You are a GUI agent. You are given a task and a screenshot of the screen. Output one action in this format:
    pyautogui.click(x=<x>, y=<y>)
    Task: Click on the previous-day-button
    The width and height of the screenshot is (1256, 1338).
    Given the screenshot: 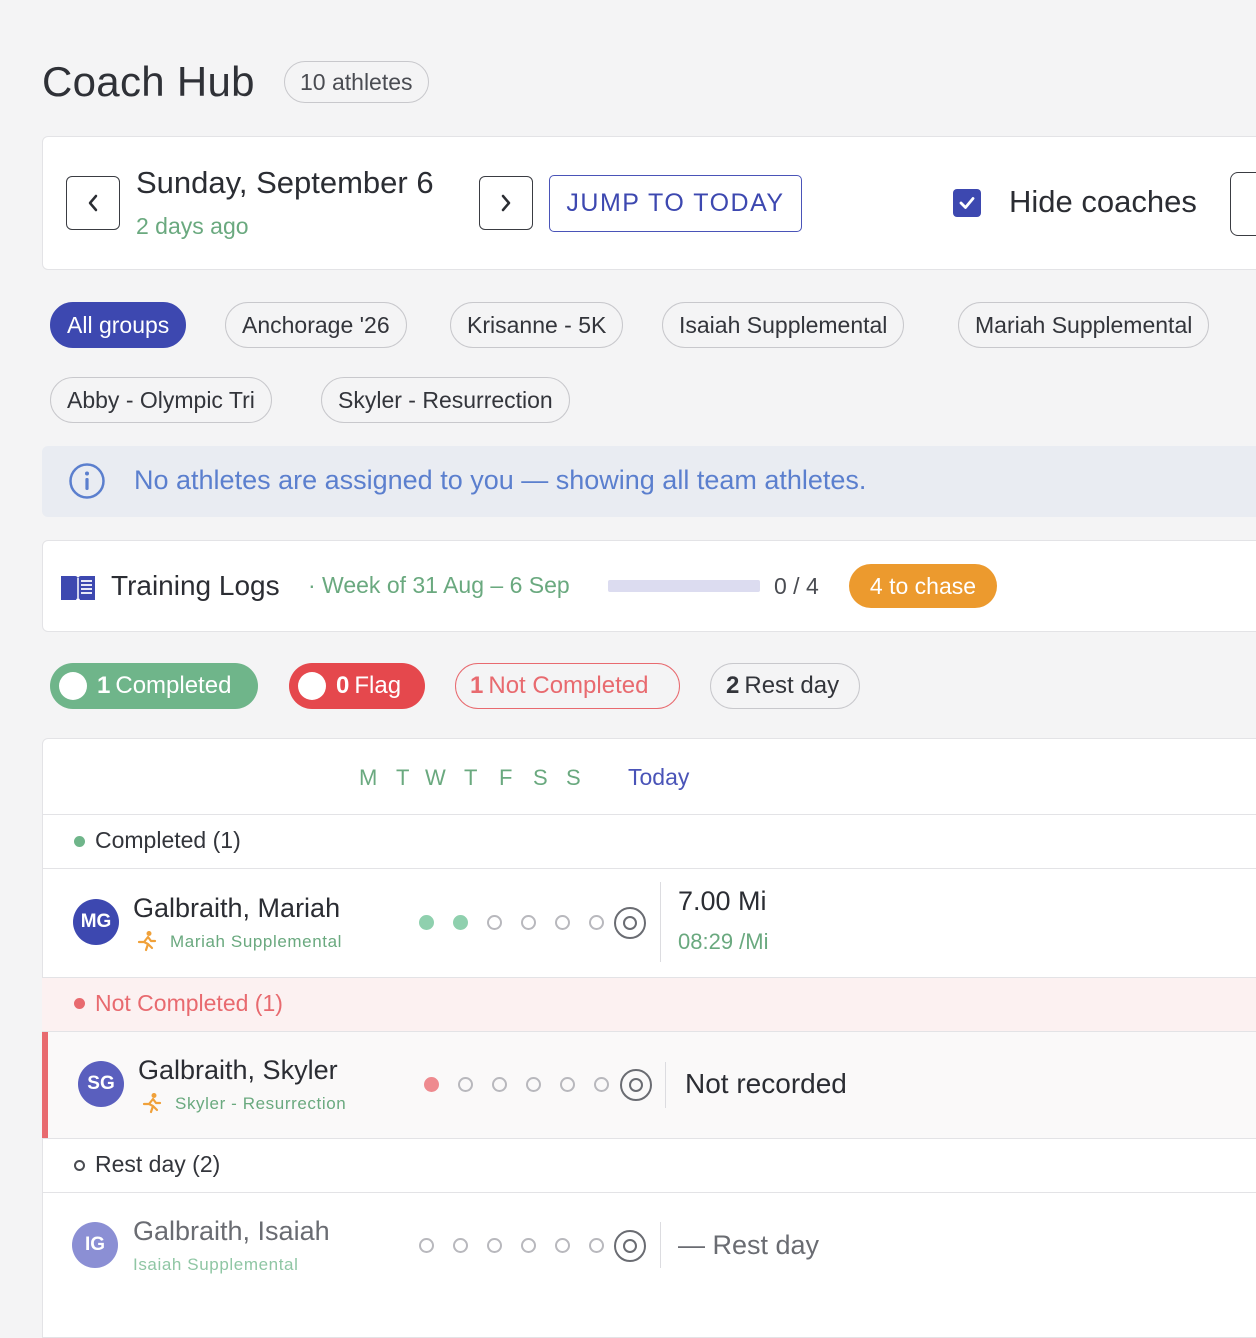 What is the action you would take?
    pyautogui.click(x=93, y=203)
    